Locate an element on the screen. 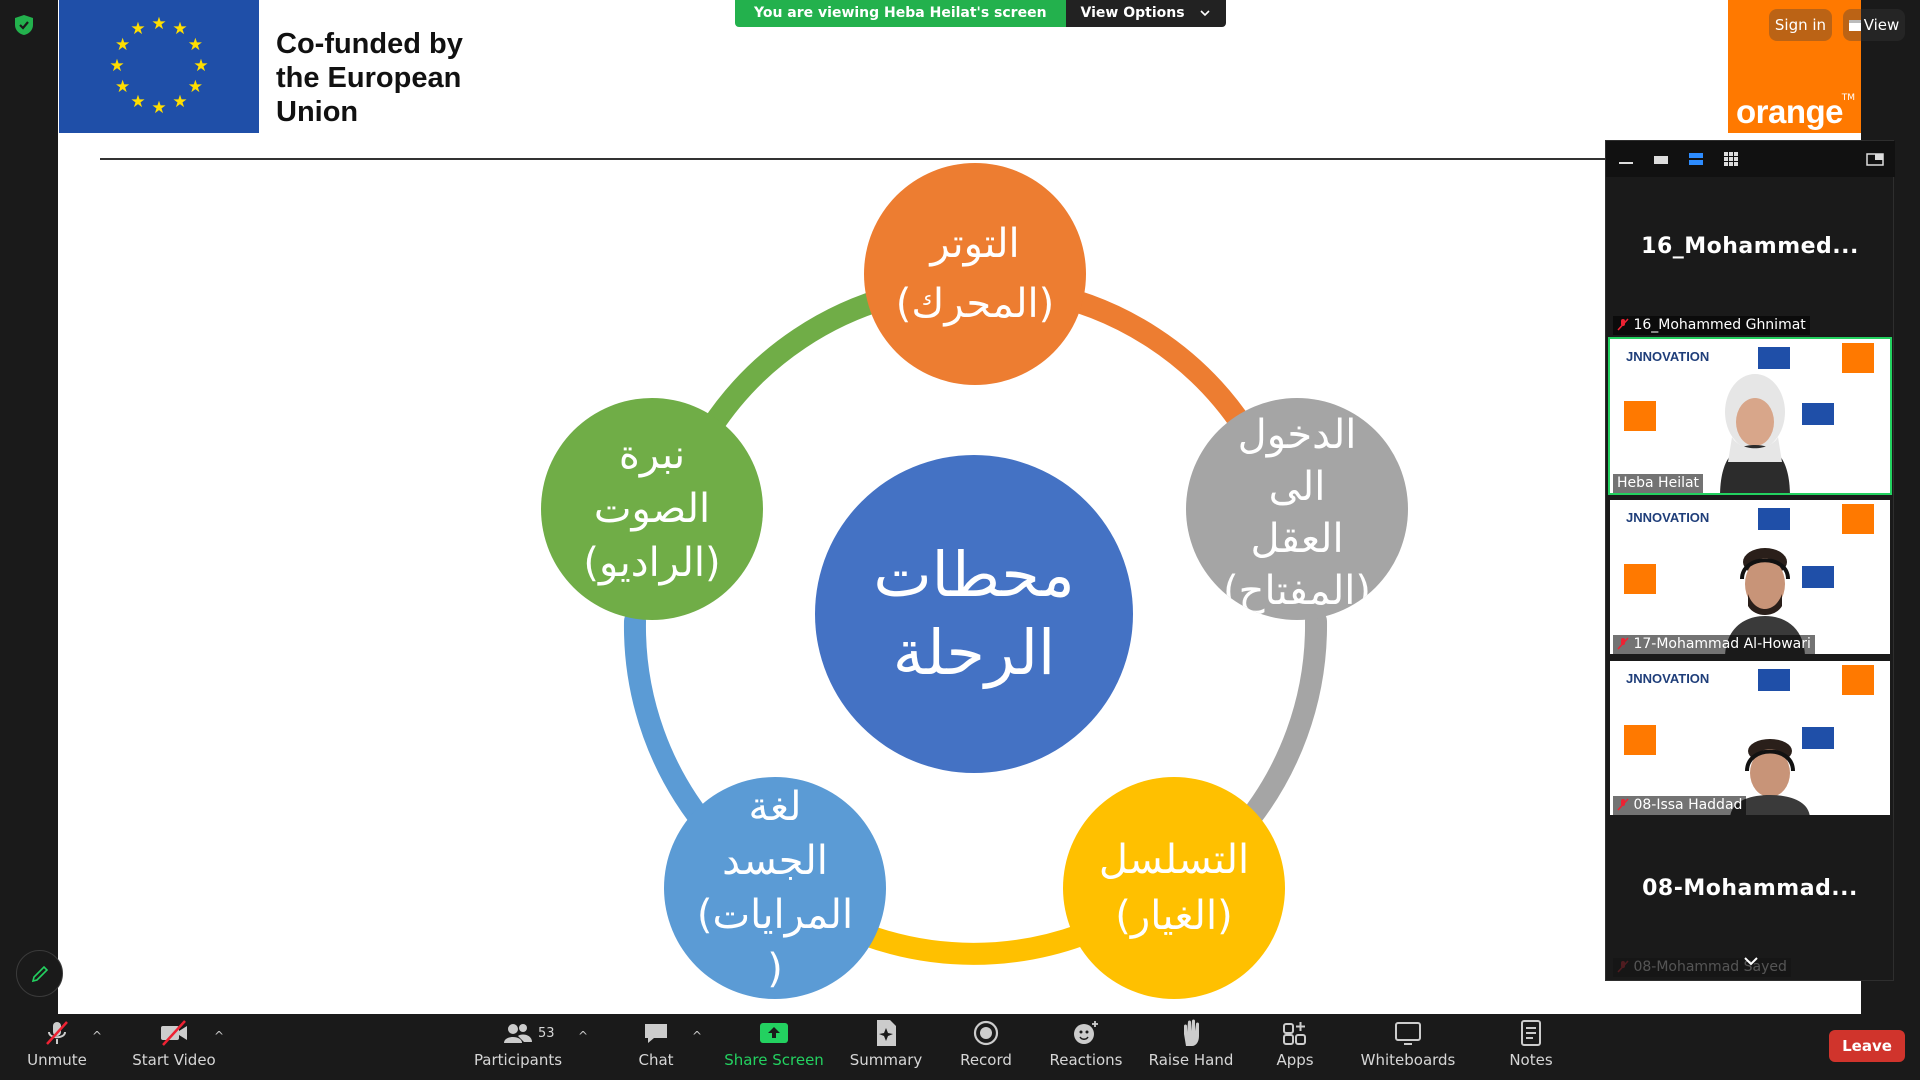 The height and width of the screenshot is (1080, 1920). center-node: محطات الرحلة is located at coordinates (974, 614).